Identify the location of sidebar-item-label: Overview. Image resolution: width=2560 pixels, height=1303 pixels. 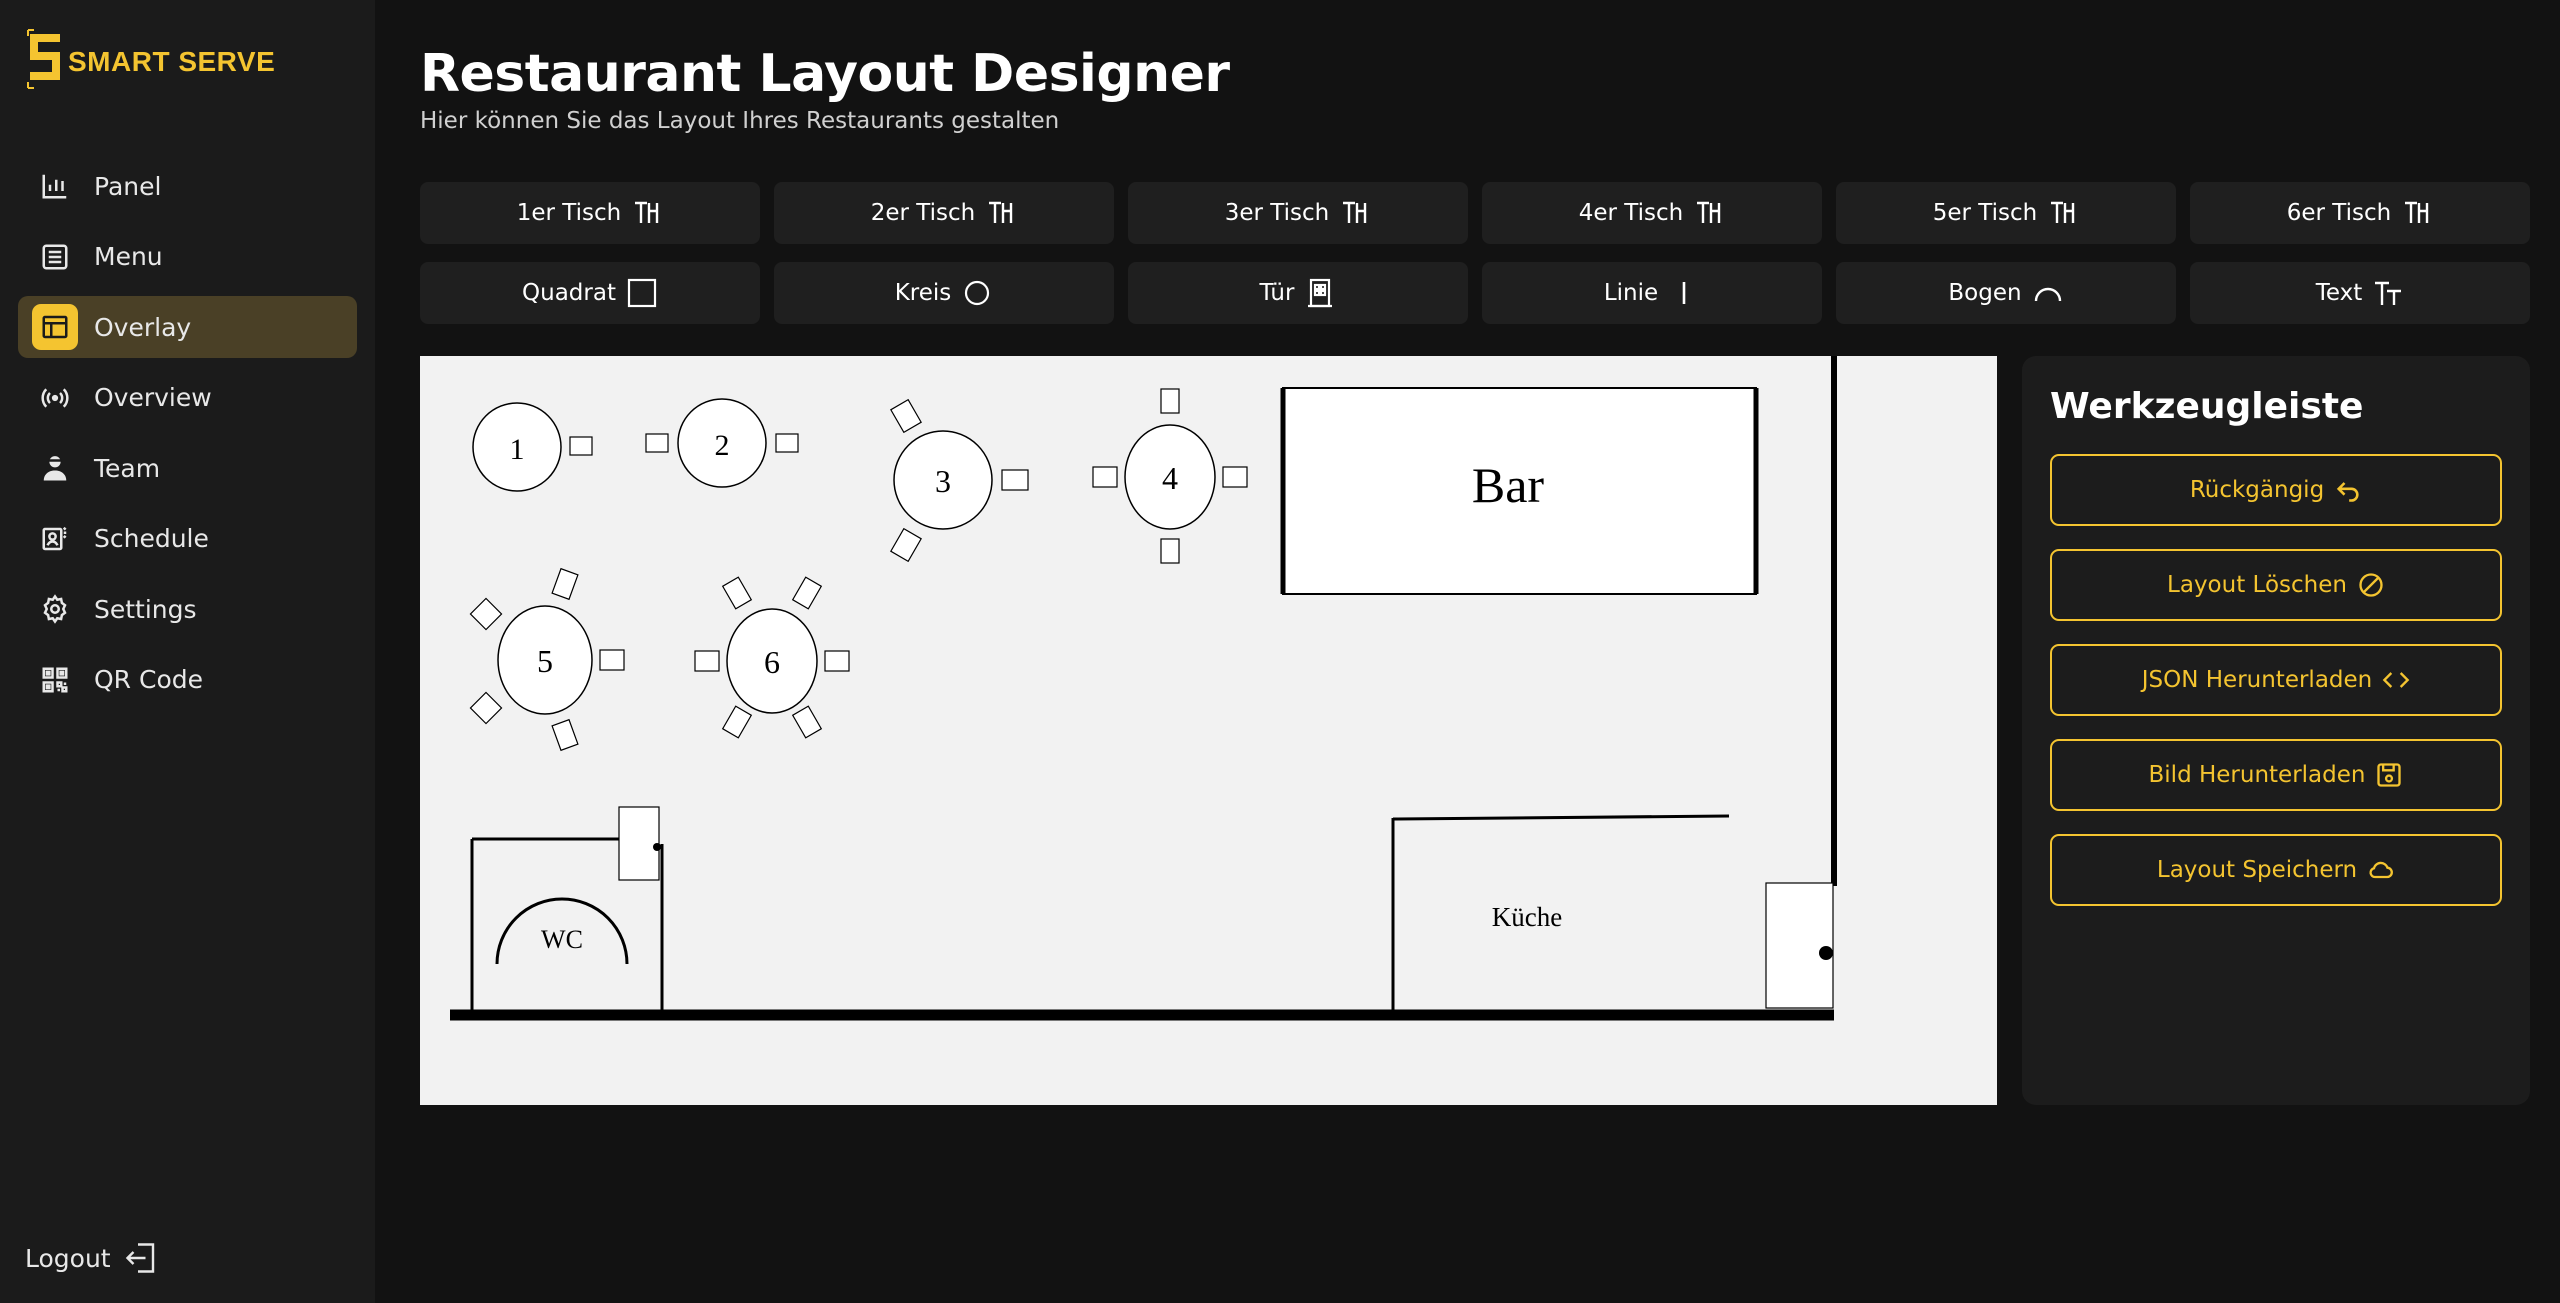
(153, 397).